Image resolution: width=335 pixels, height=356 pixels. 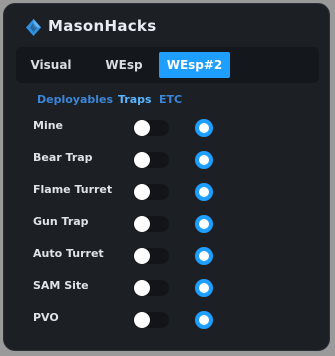 I want to click on item-label: Gun Trap, so click(x=61, y=221).